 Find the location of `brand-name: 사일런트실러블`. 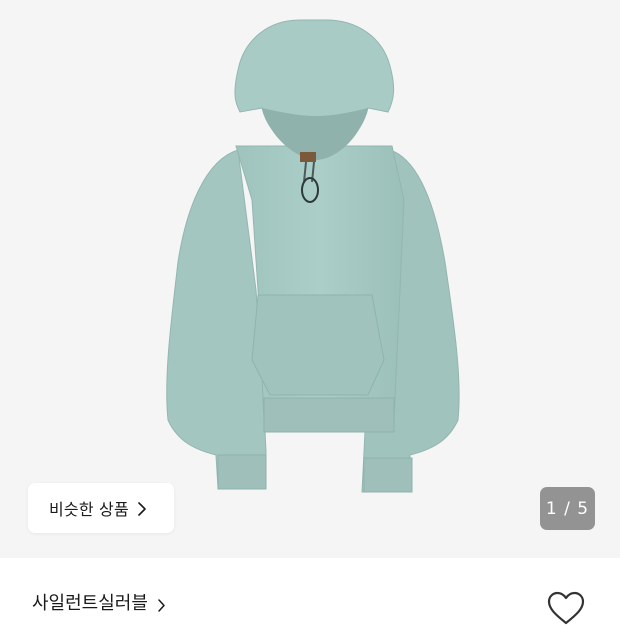

brand-name: 사일런트실러블 is located at coordinates (90, 603).